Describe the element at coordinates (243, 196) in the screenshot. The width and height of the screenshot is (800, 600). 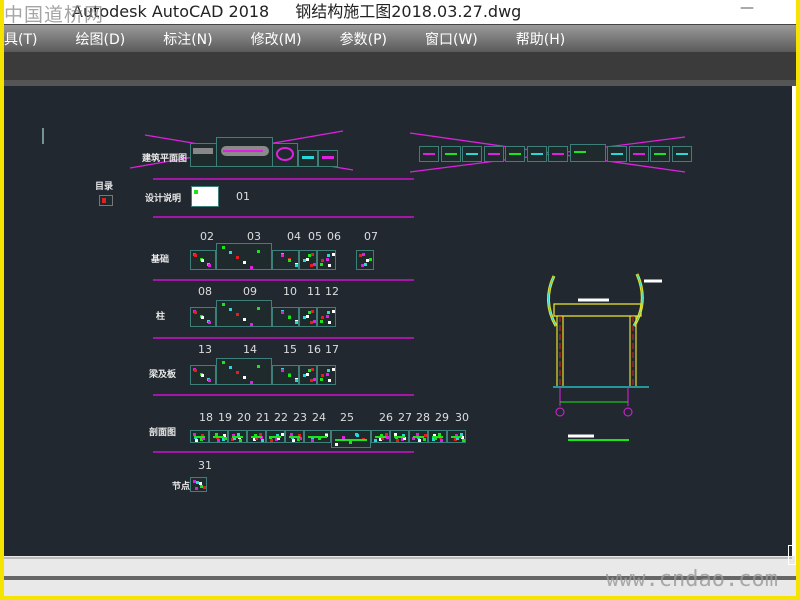
I see `sheet-number: 01` at that location.